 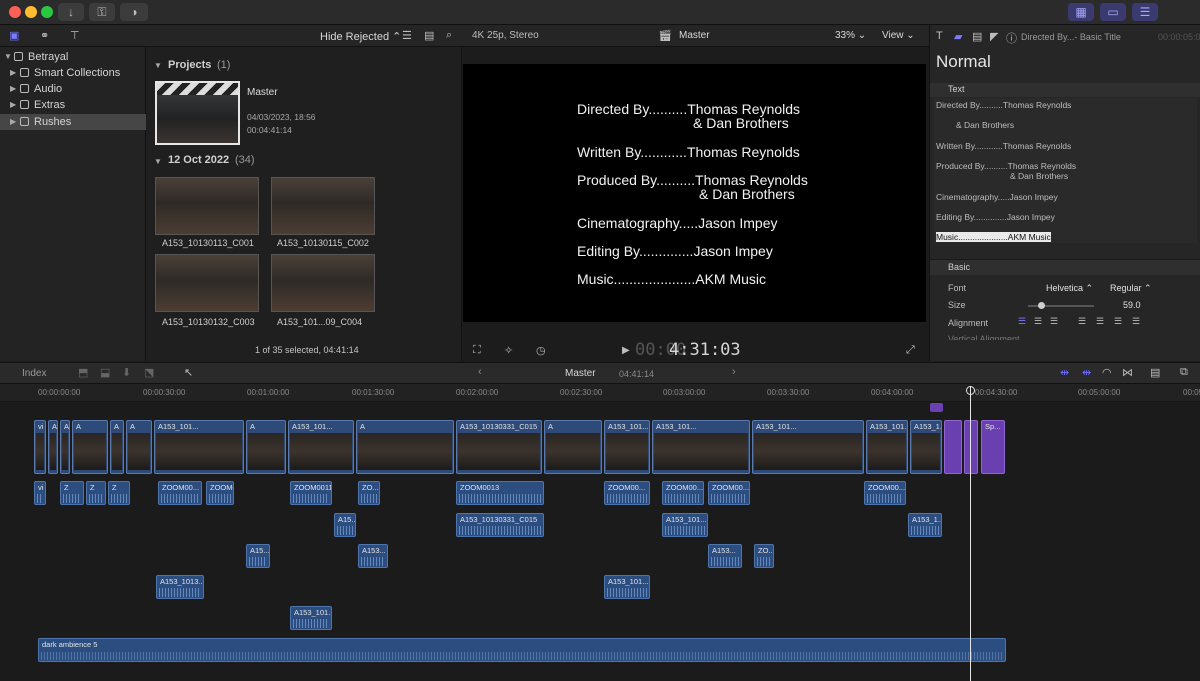 What do you see at coordinates (44, 35) in the screenshot?
I see `photos-audio-icon: ⚭` at bounding box center [44, 35].